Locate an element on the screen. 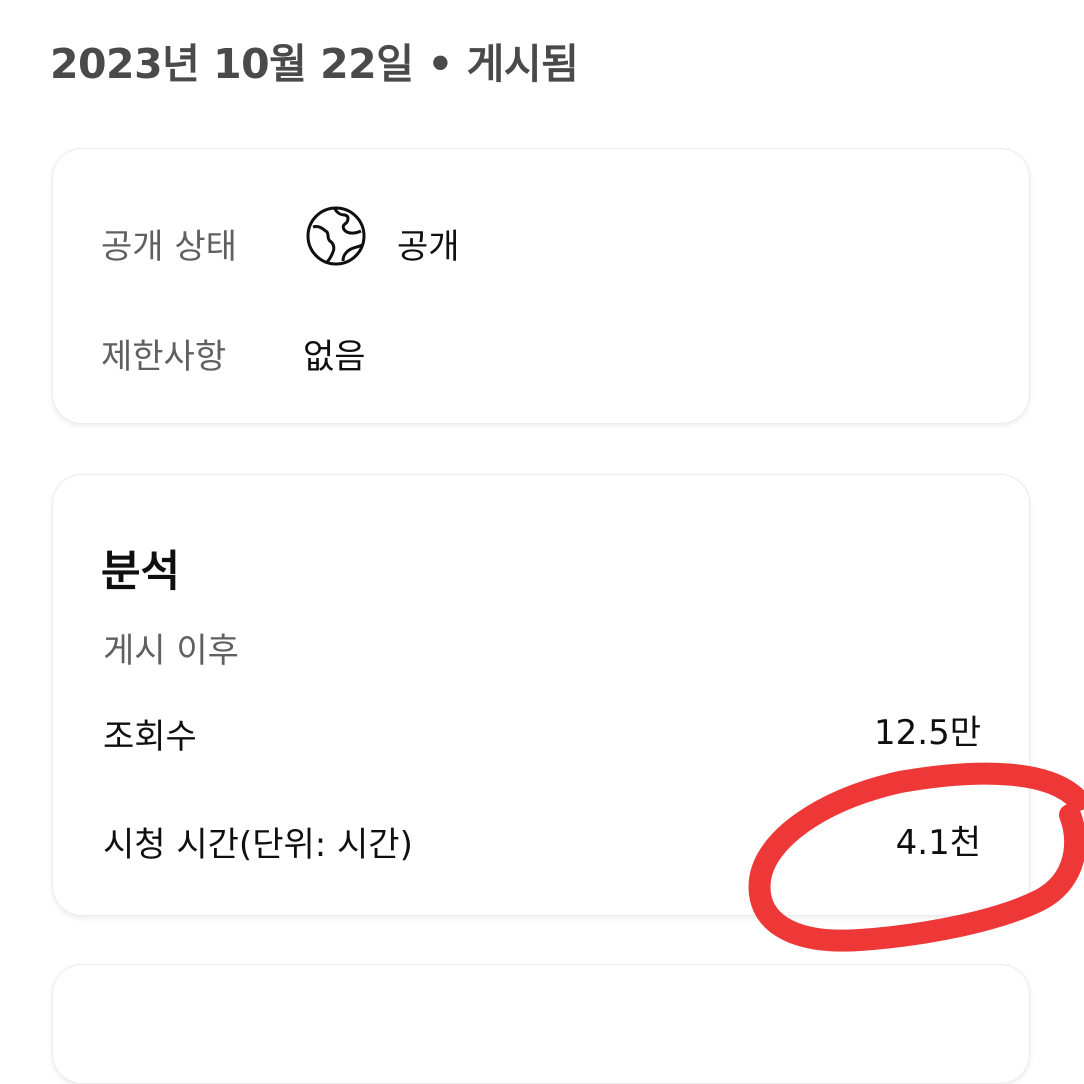 Image resolution: width=1084 pixels, height=1084 pixels. restrictions-value: 없음 is located at coordinates (334, 357).